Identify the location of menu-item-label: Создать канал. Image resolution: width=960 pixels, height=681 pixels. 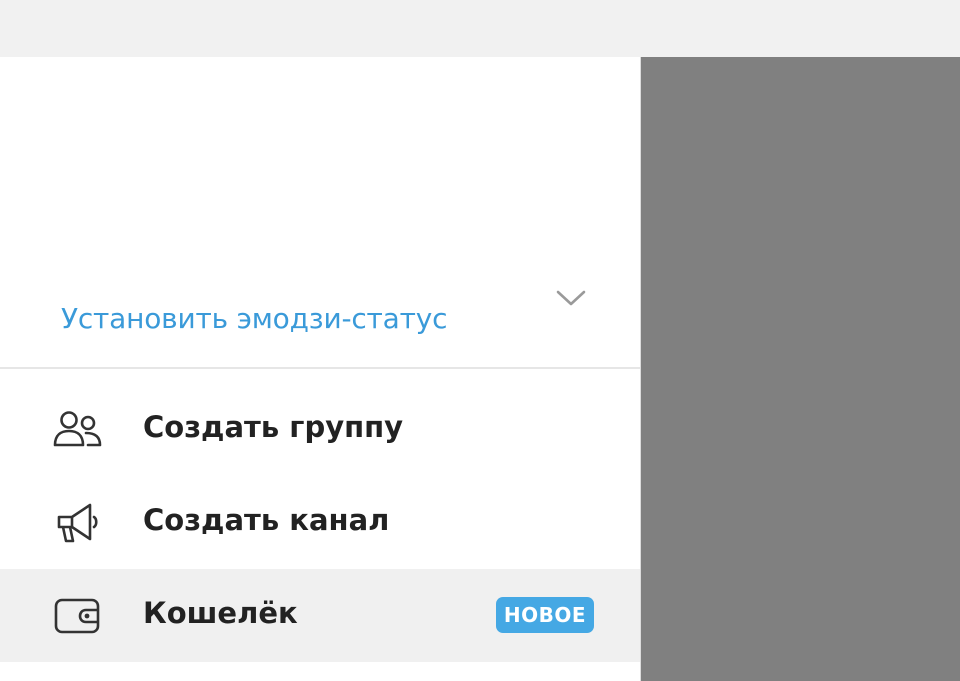
(266, 520).